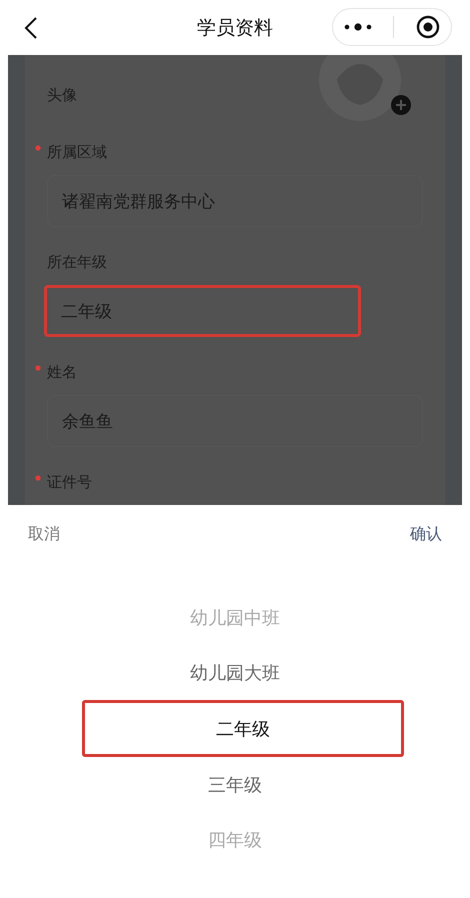 This screenshot has height=898, width=470. I want to click on picker-option: 二年级, so click(243, 728).